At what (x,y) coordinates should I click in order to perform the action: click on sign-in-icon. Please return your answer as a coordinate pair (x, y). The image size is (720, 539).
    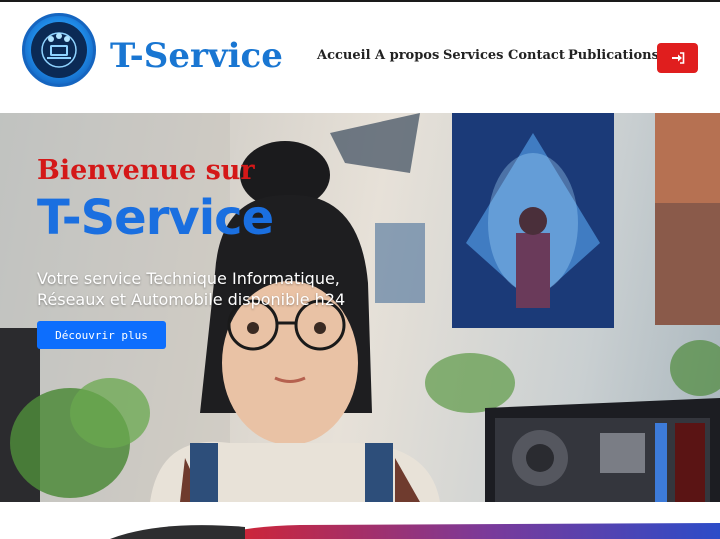
    Looking at the image, I should click on (678, 58).